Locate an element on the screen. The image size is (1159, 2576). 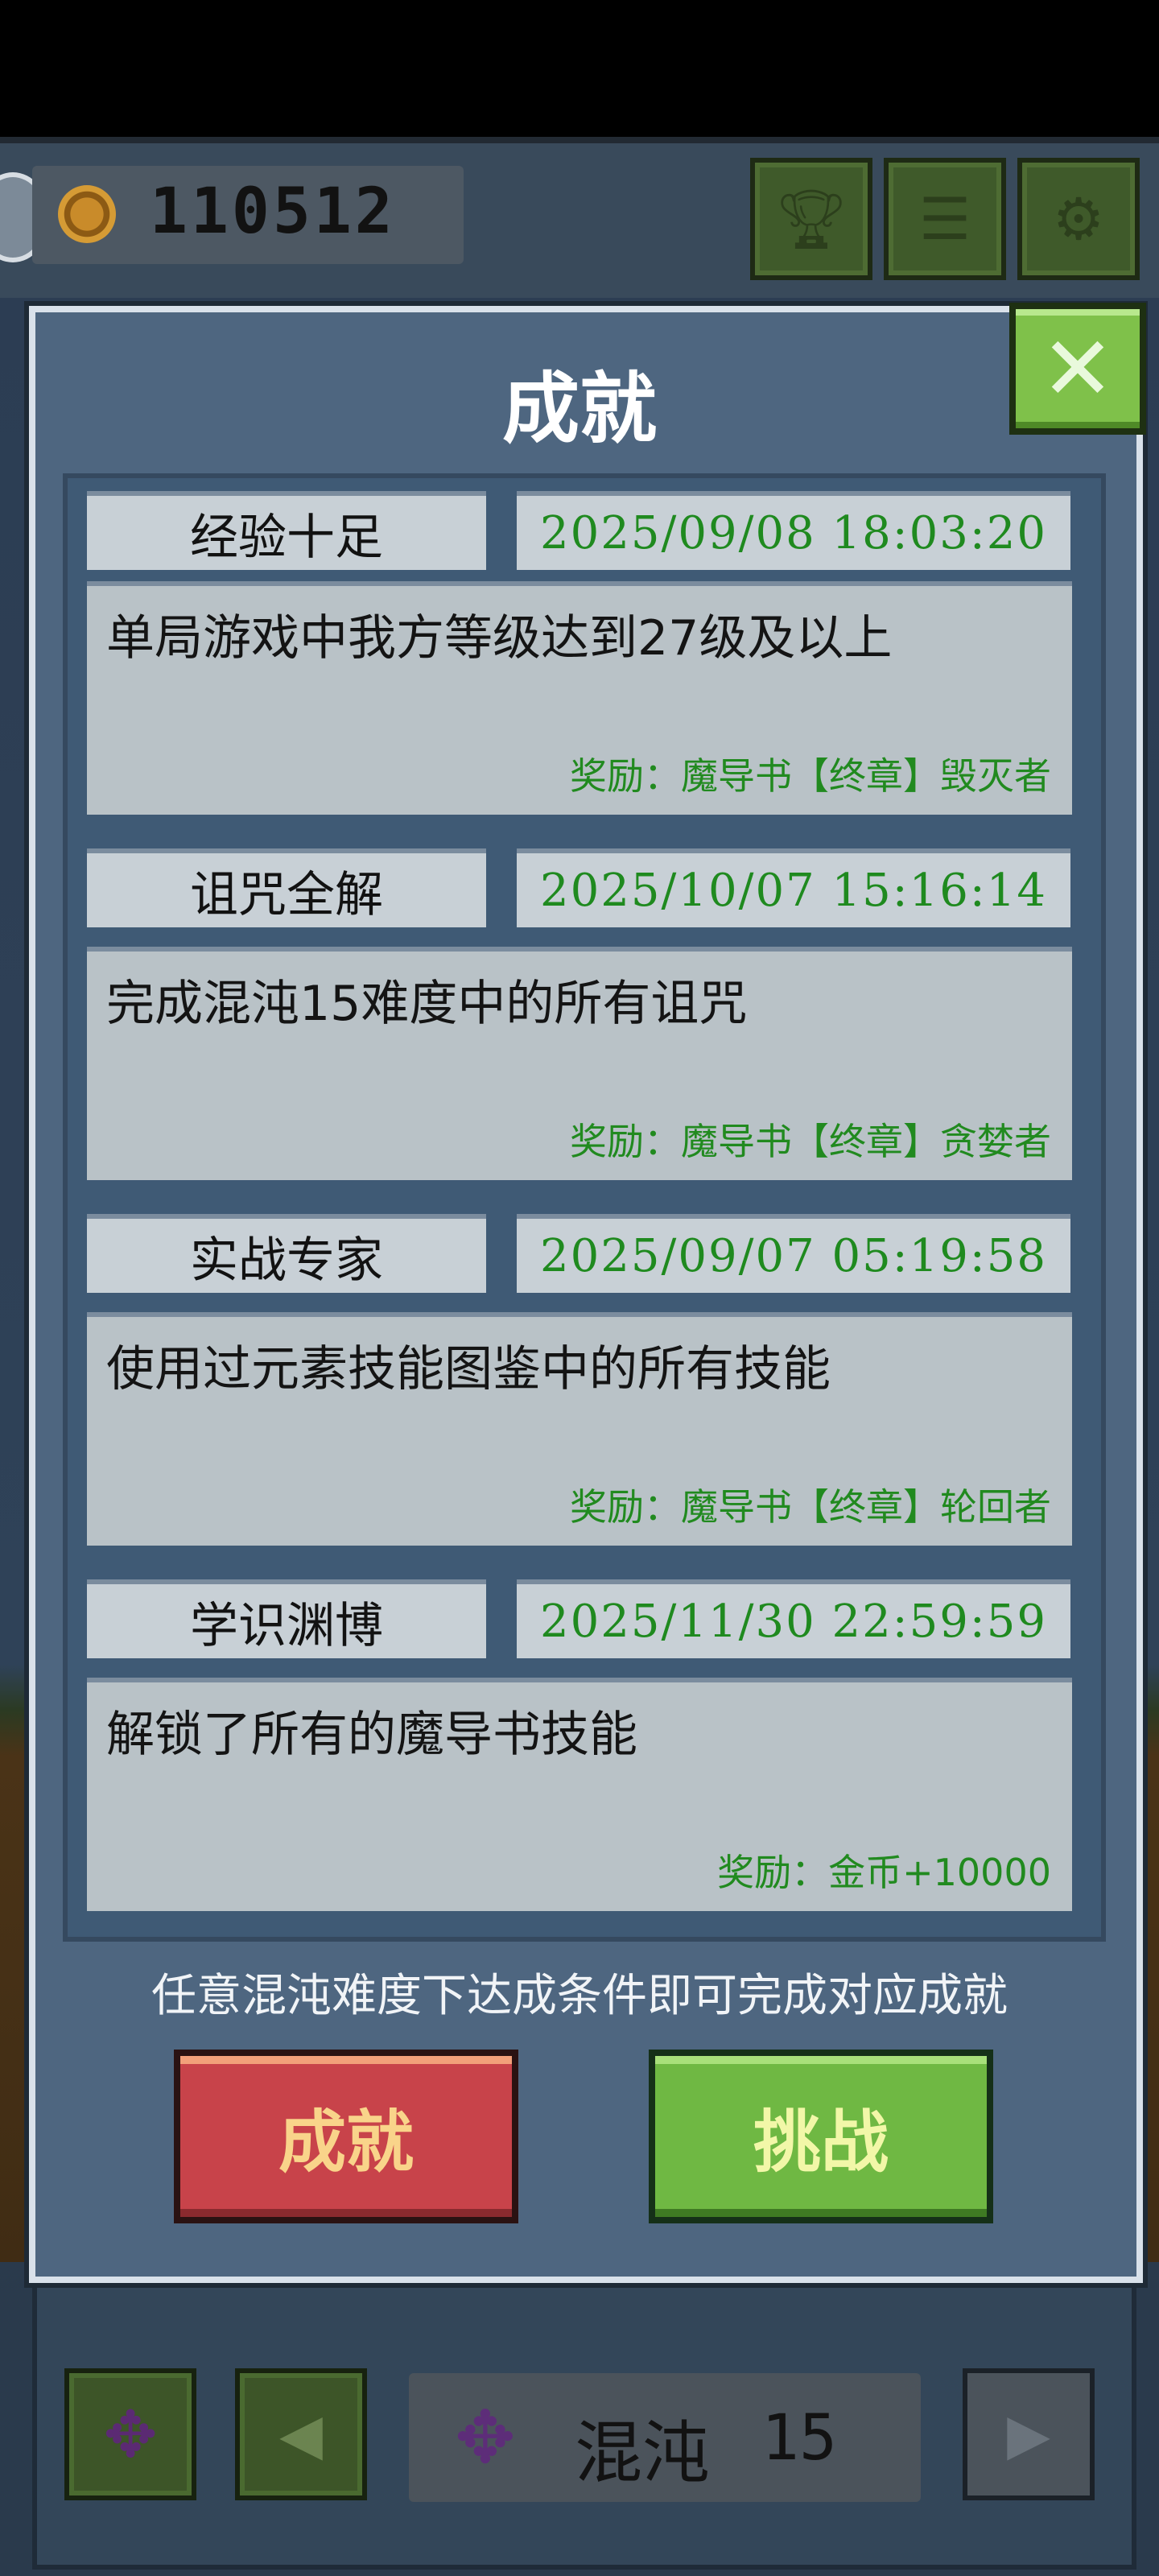
dialog-title: 成就 is located at coordinates (579, 409).